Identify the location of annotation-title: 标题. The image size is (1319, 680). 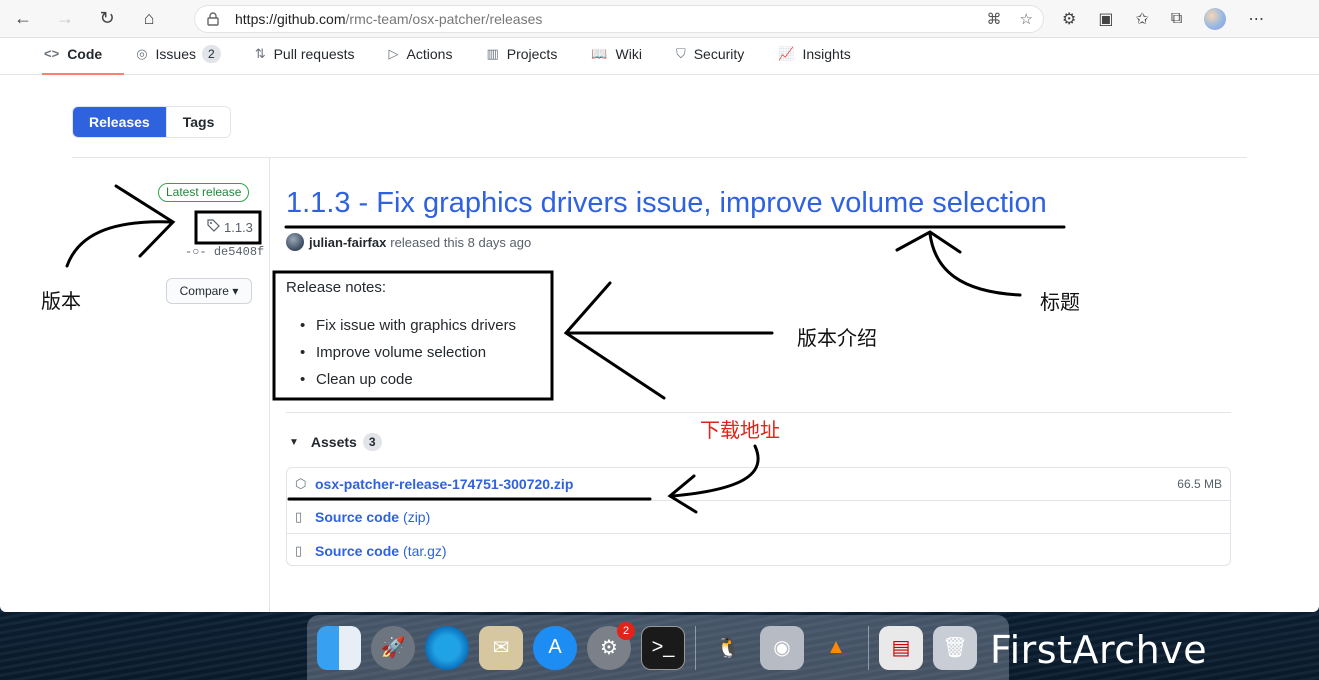
(1060, 302).